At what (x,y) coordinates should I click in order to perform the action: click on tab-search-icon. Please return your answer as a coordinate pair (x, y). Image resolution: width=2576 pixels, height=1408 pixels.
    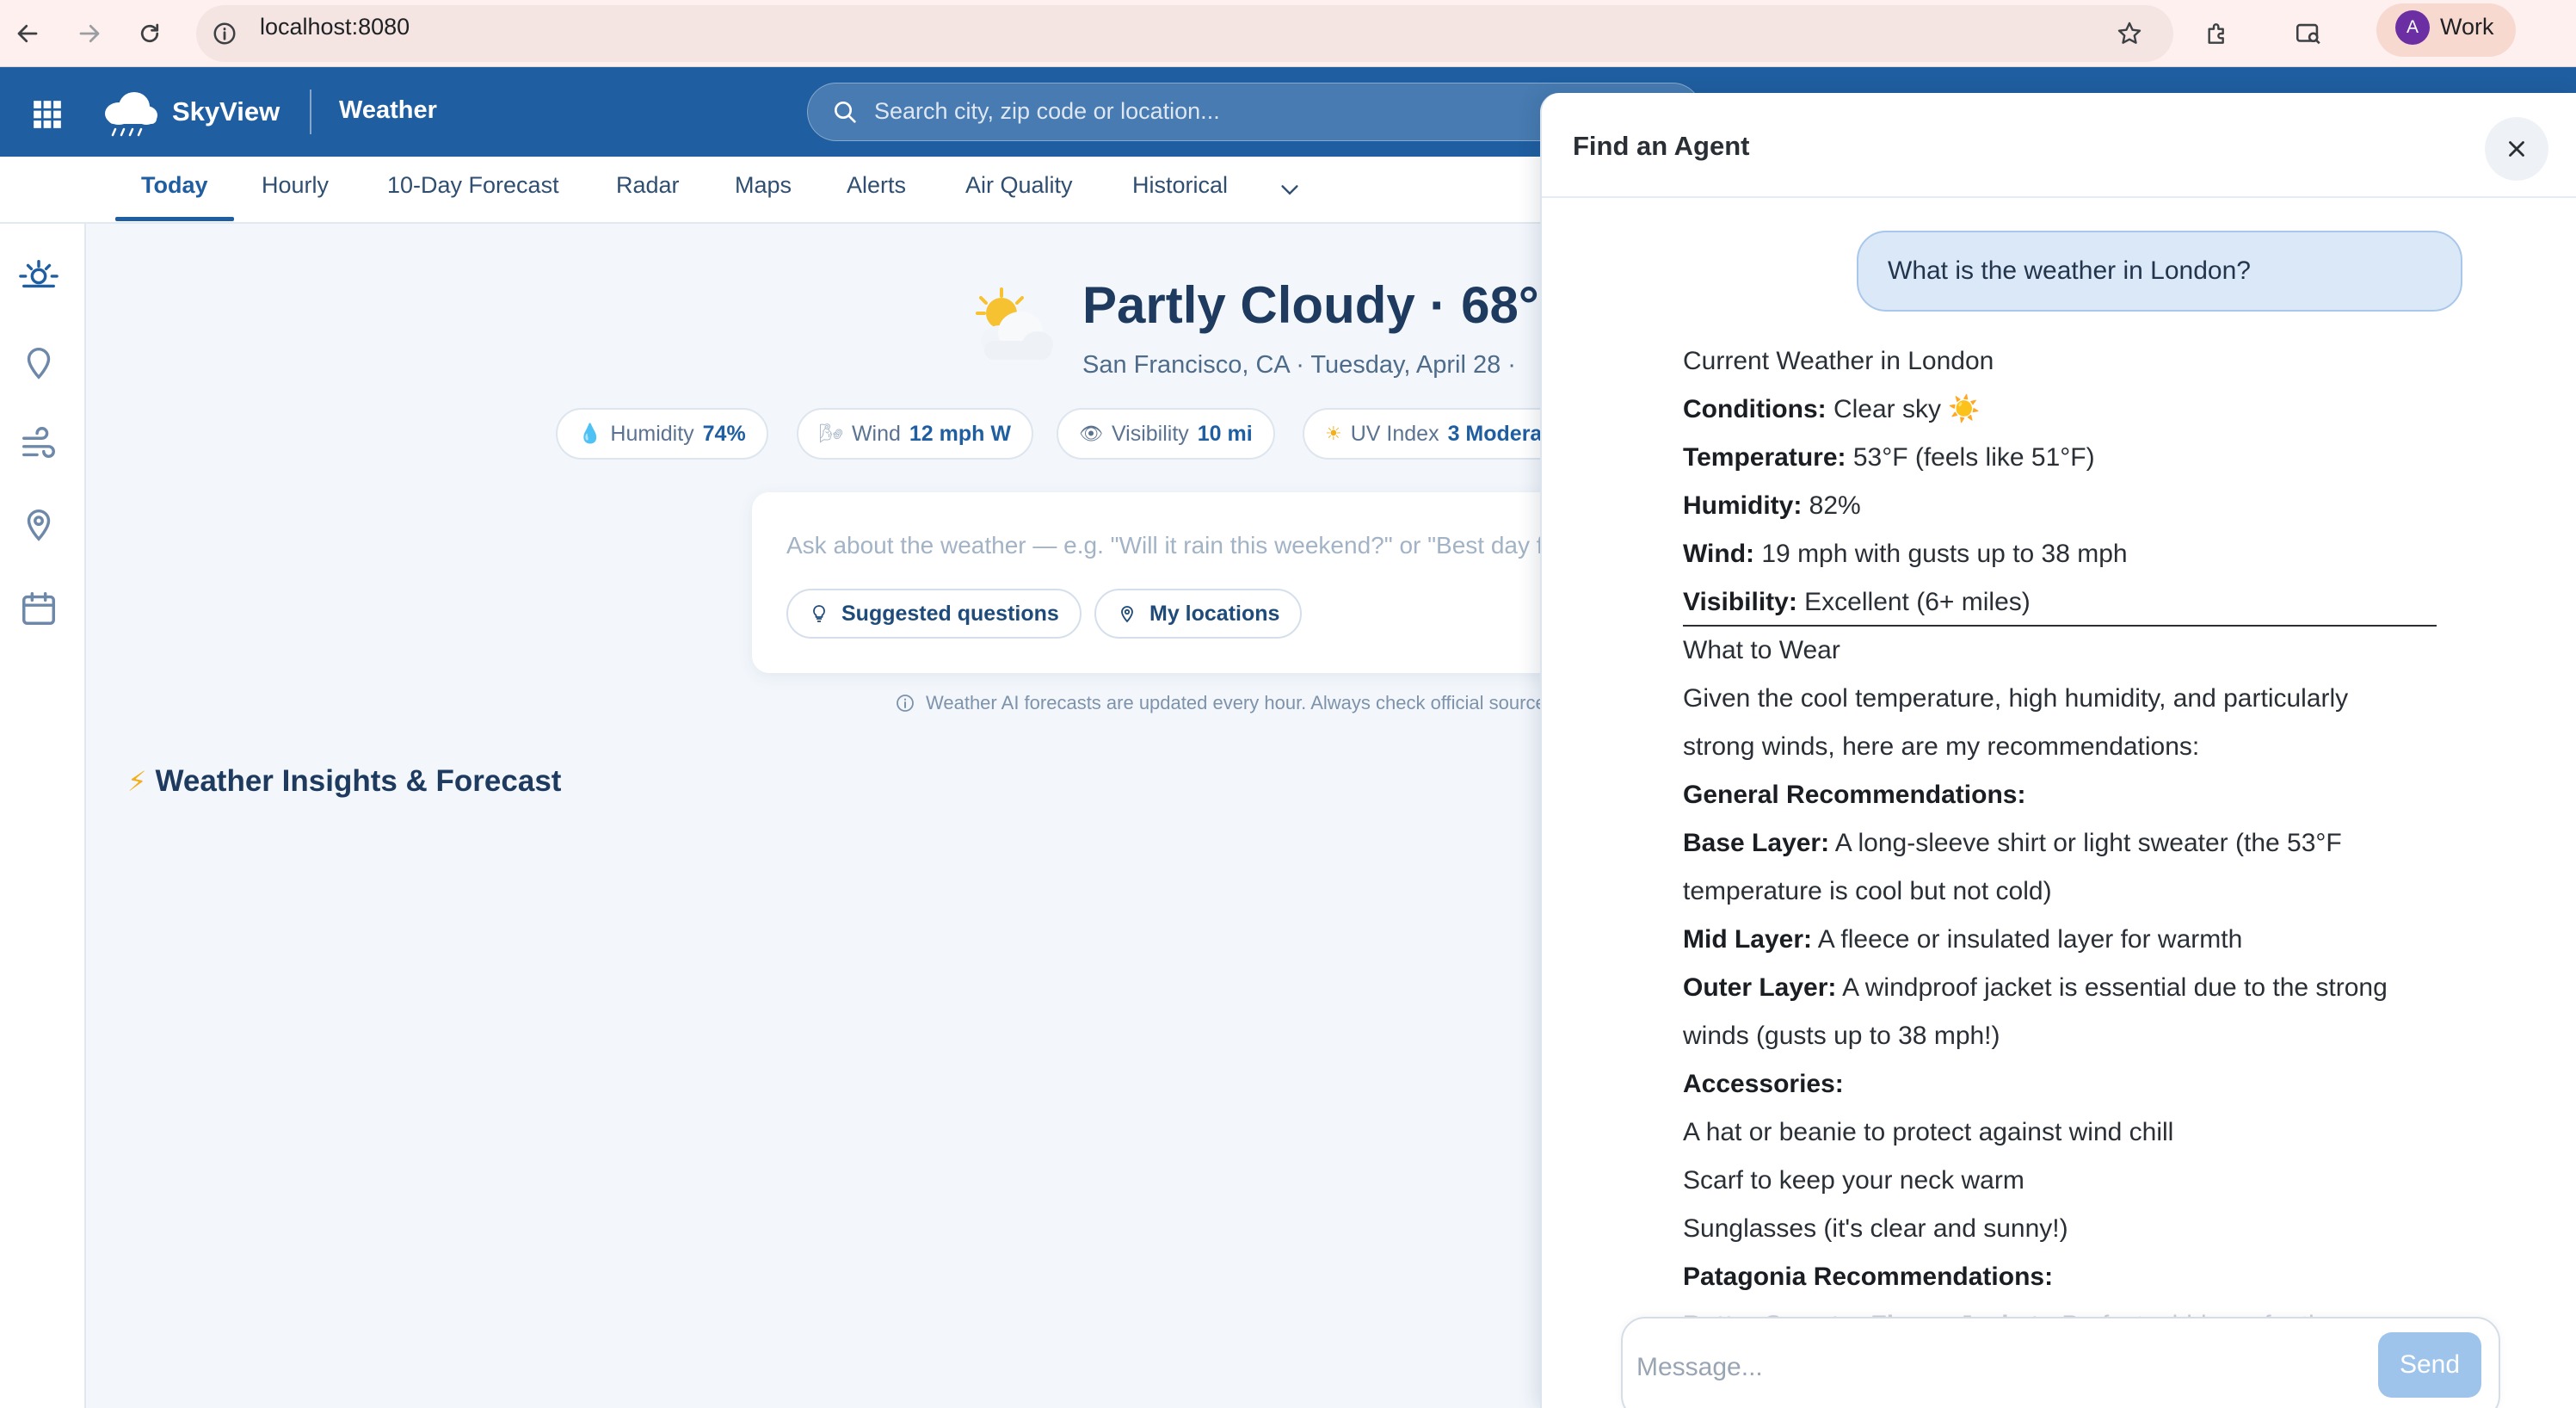
    Looking at the image, I should click on (2308, 34).